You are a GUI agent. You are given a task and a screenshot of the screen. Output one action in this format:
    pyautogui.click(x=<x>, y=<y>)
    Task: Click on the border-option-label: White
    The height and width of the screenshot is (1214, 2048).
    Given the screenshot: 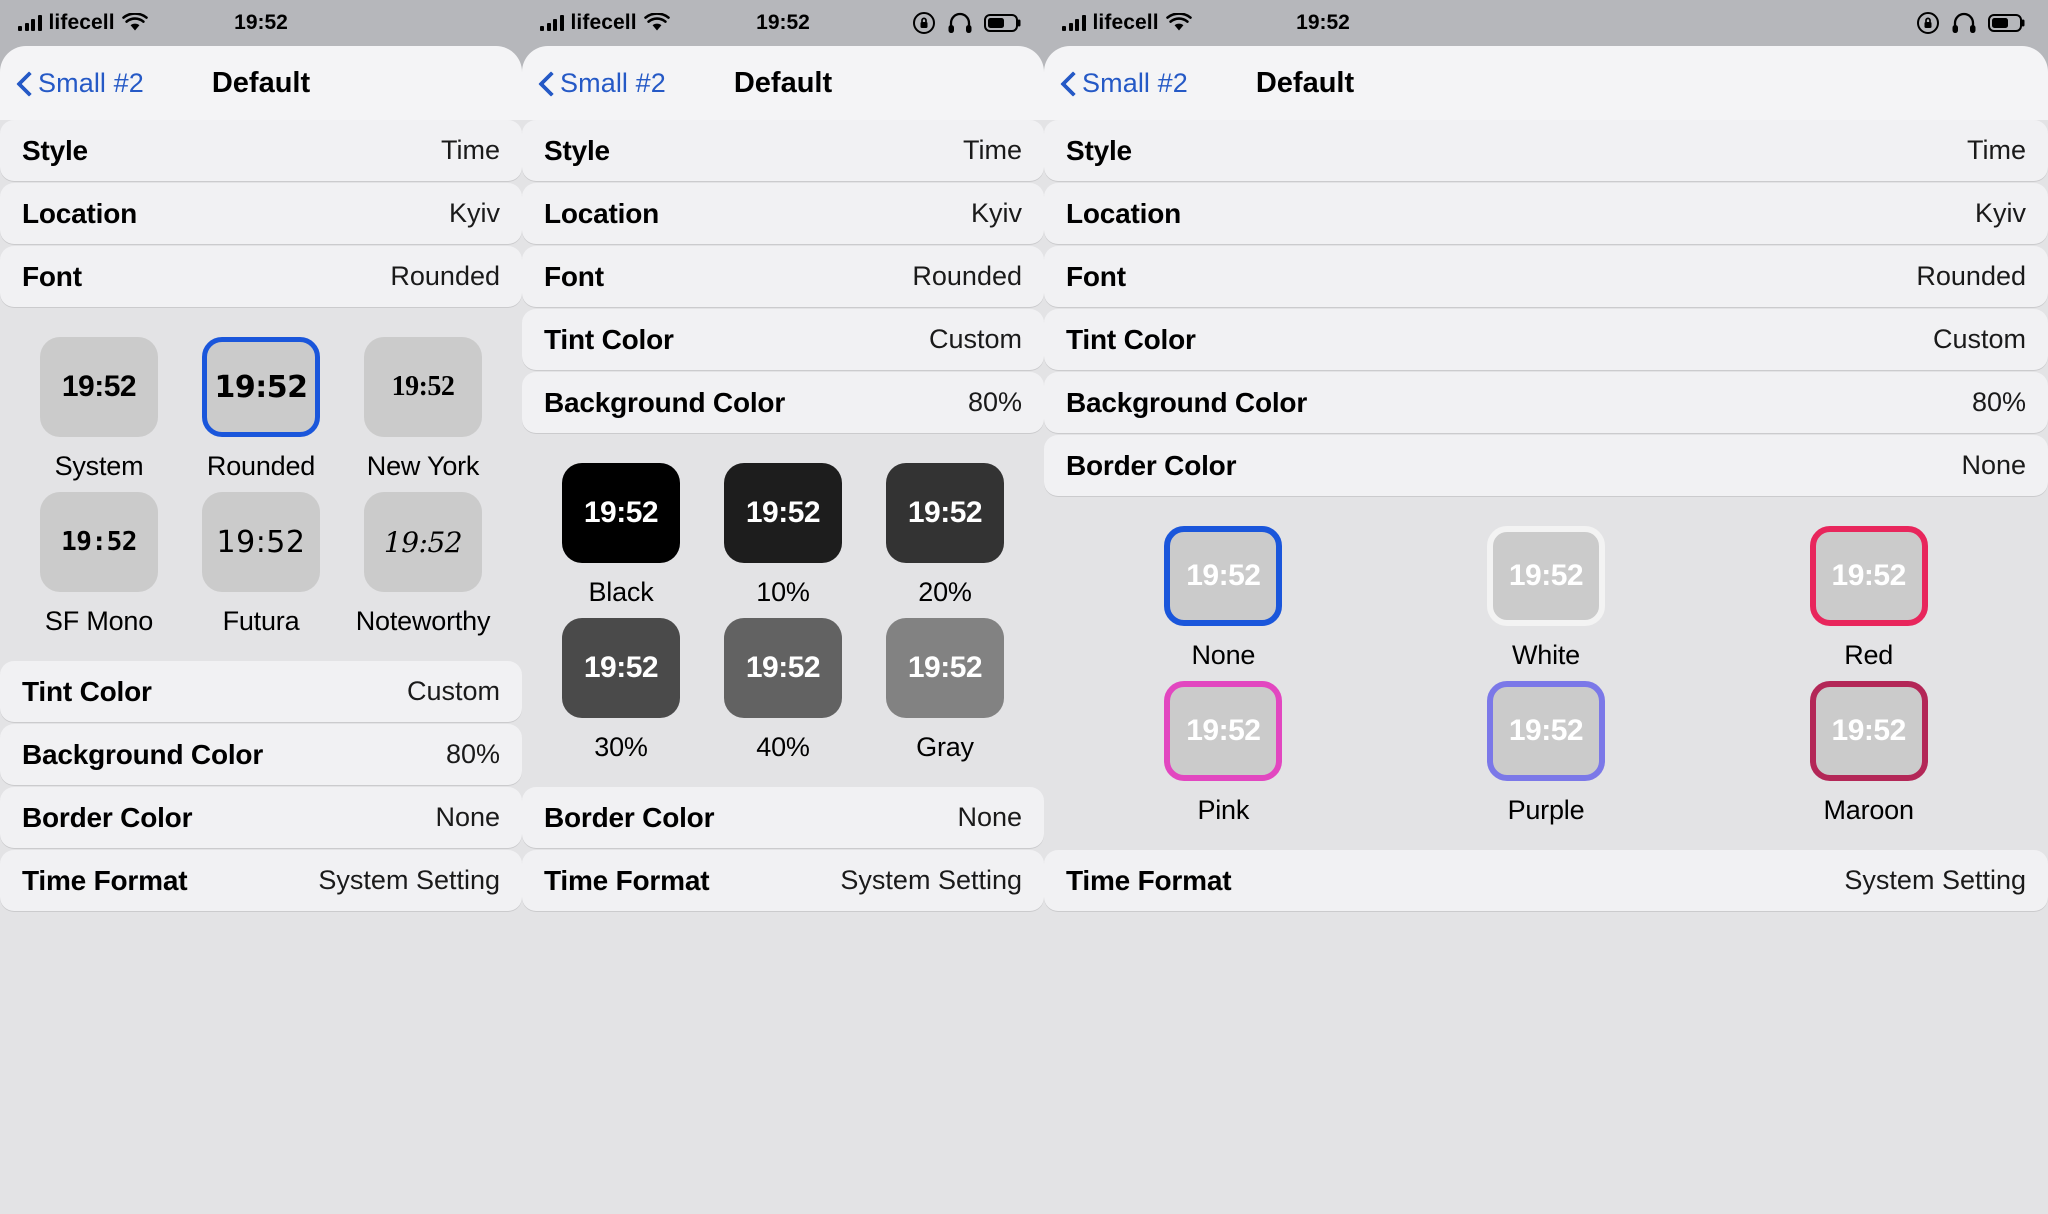 What is the action you would take?
    pyautogui.click(x=1545, y=655)
    